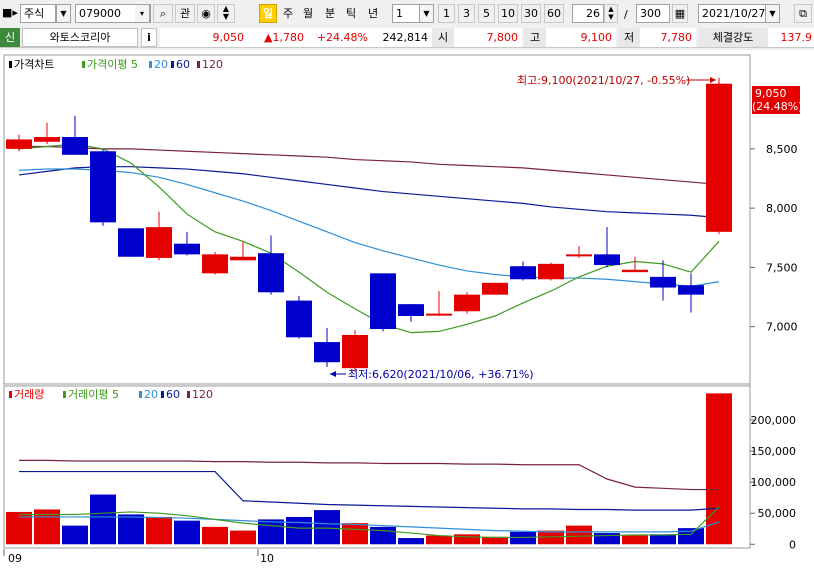  What do you see at coordinates (373, 13) in the screenshot?
I see `period-year-button: 년` at bounding box center [373, 13].